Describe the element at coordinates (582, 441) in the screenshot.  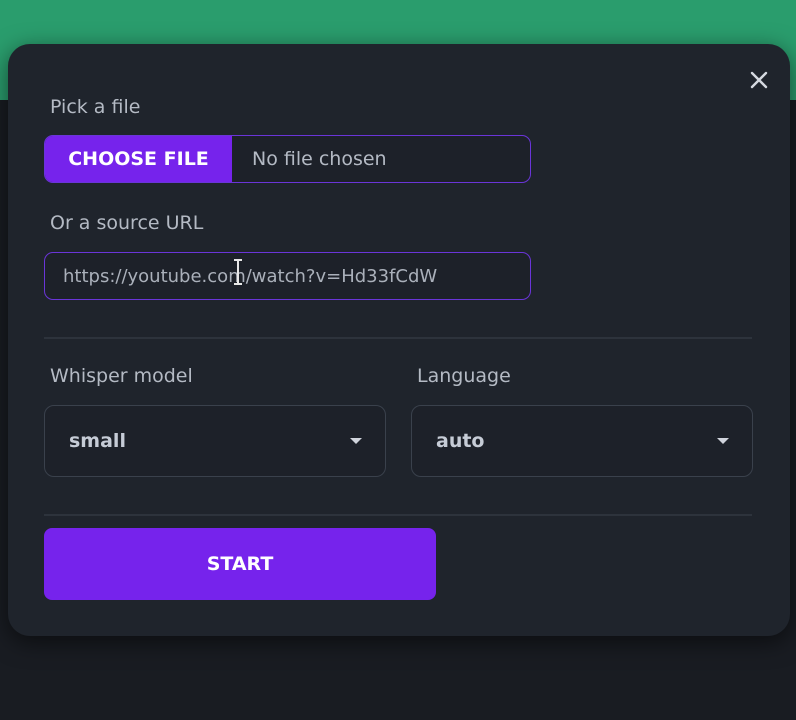
I see `language-select: auto` at that location.